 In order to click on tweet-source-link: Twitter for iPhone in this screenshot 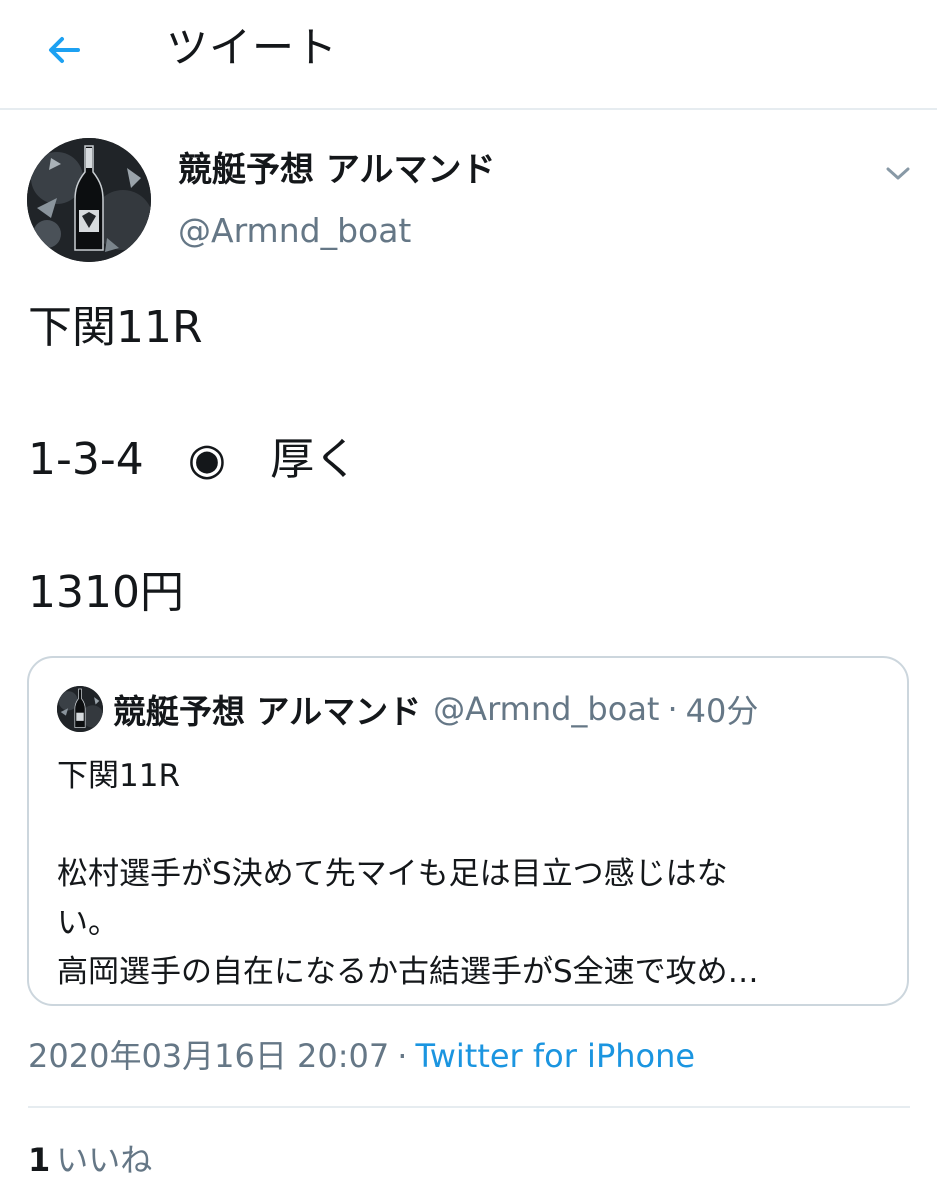, I will do `click(555, 1056)`.